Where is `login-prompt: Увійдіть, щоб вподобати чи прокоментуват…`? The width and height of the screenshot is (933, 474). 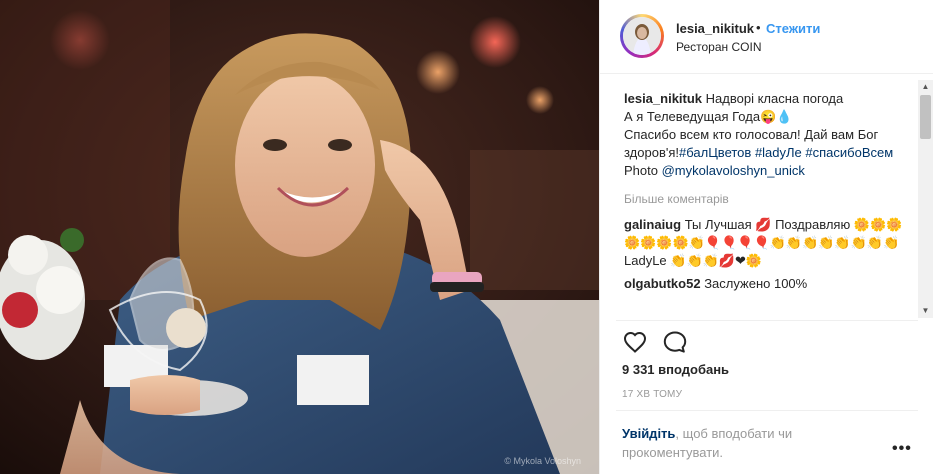 login-prompt: Увійдіть, щоб вподобати чи прокоментуват… is located at coordinates (742, 443).